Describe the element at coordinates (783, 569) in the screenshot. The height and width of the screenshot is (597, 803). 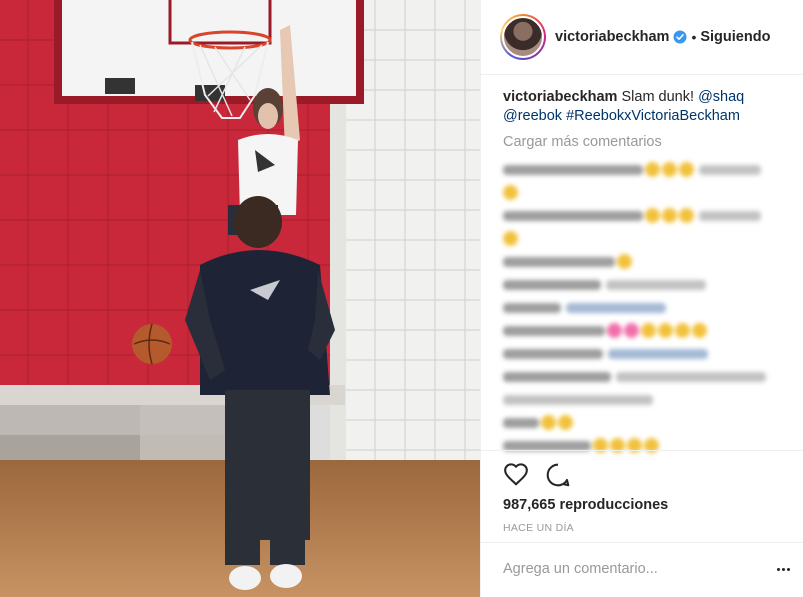
I see `more-horizontal-icon` at that location.